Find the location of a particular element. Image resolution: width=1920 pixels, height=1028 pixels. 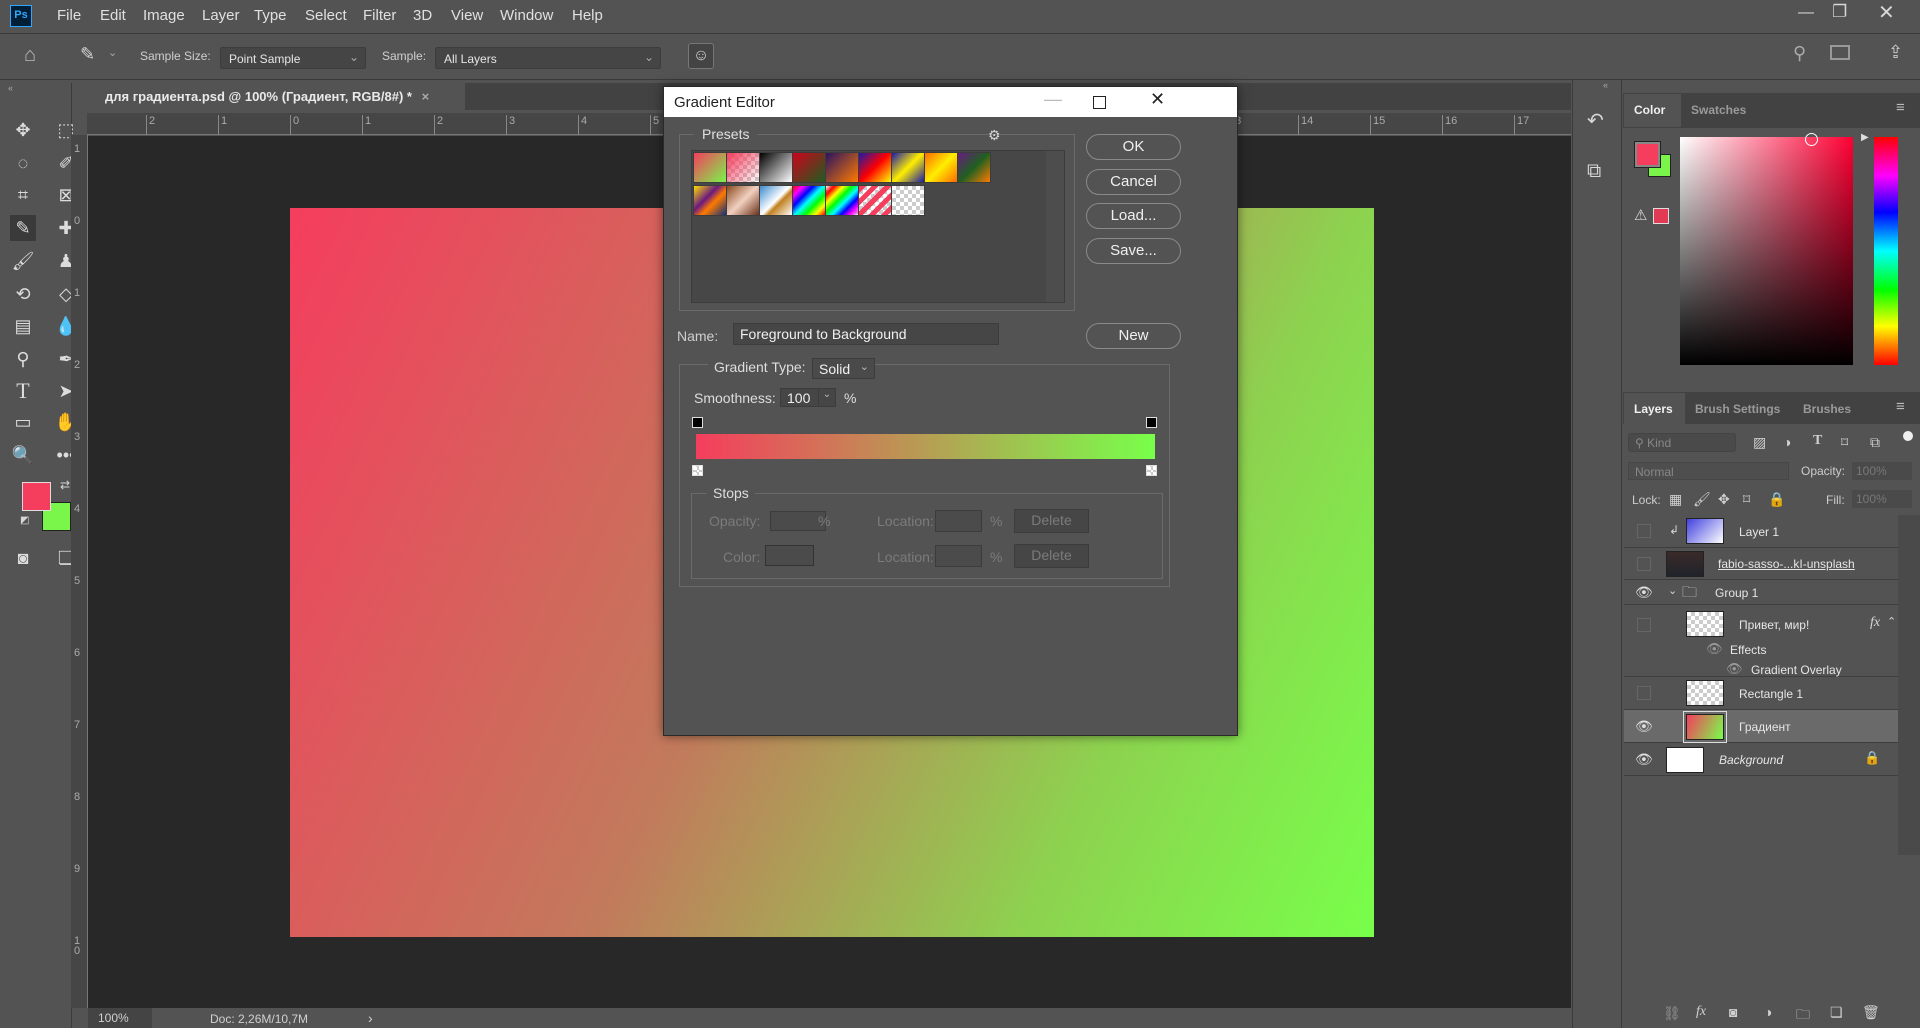

color-panel-foreground-swatch is located at coordinates (1647, 154).